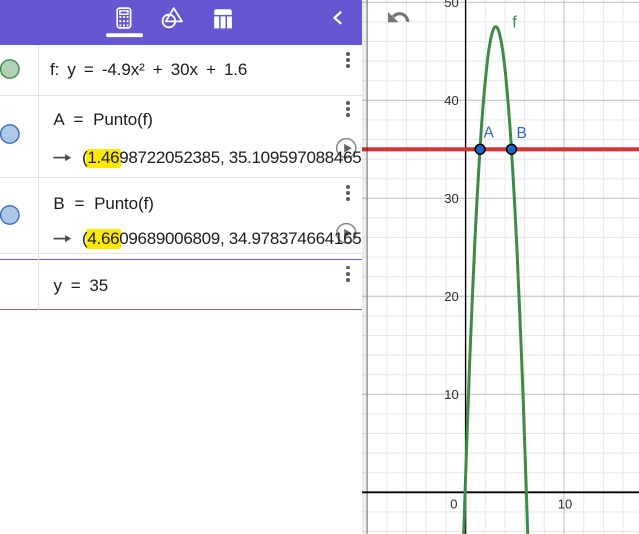  Describe the element at coordinates (451, 5) in the screenshot. I see `svg-text: 50` at that location.